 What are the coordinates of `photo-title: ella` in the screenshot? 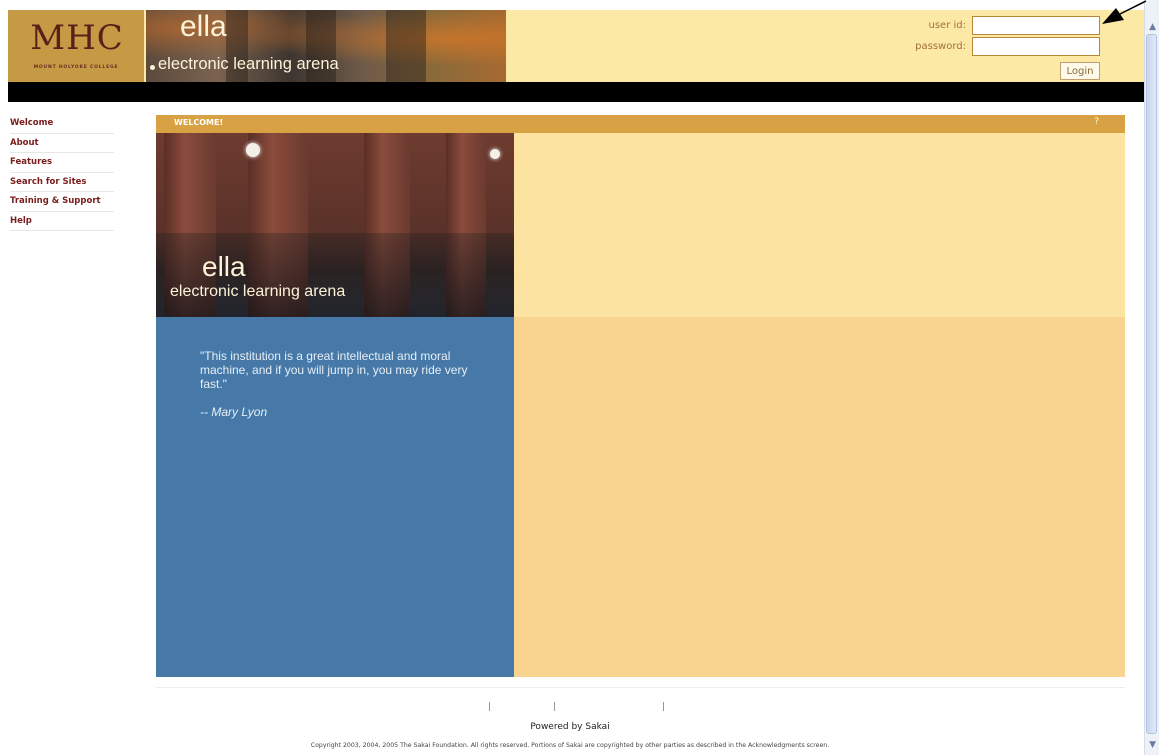 It's located at (224, 266).